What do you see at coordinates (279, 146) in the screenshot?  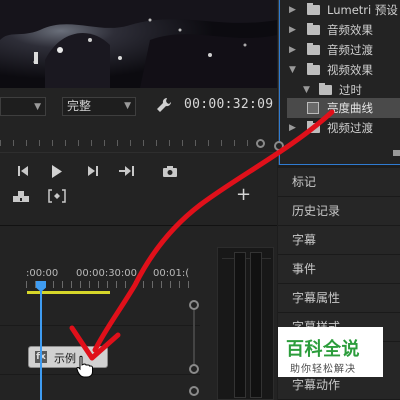 I see `panel-scroll-handle` at bounding box center [279, 146].